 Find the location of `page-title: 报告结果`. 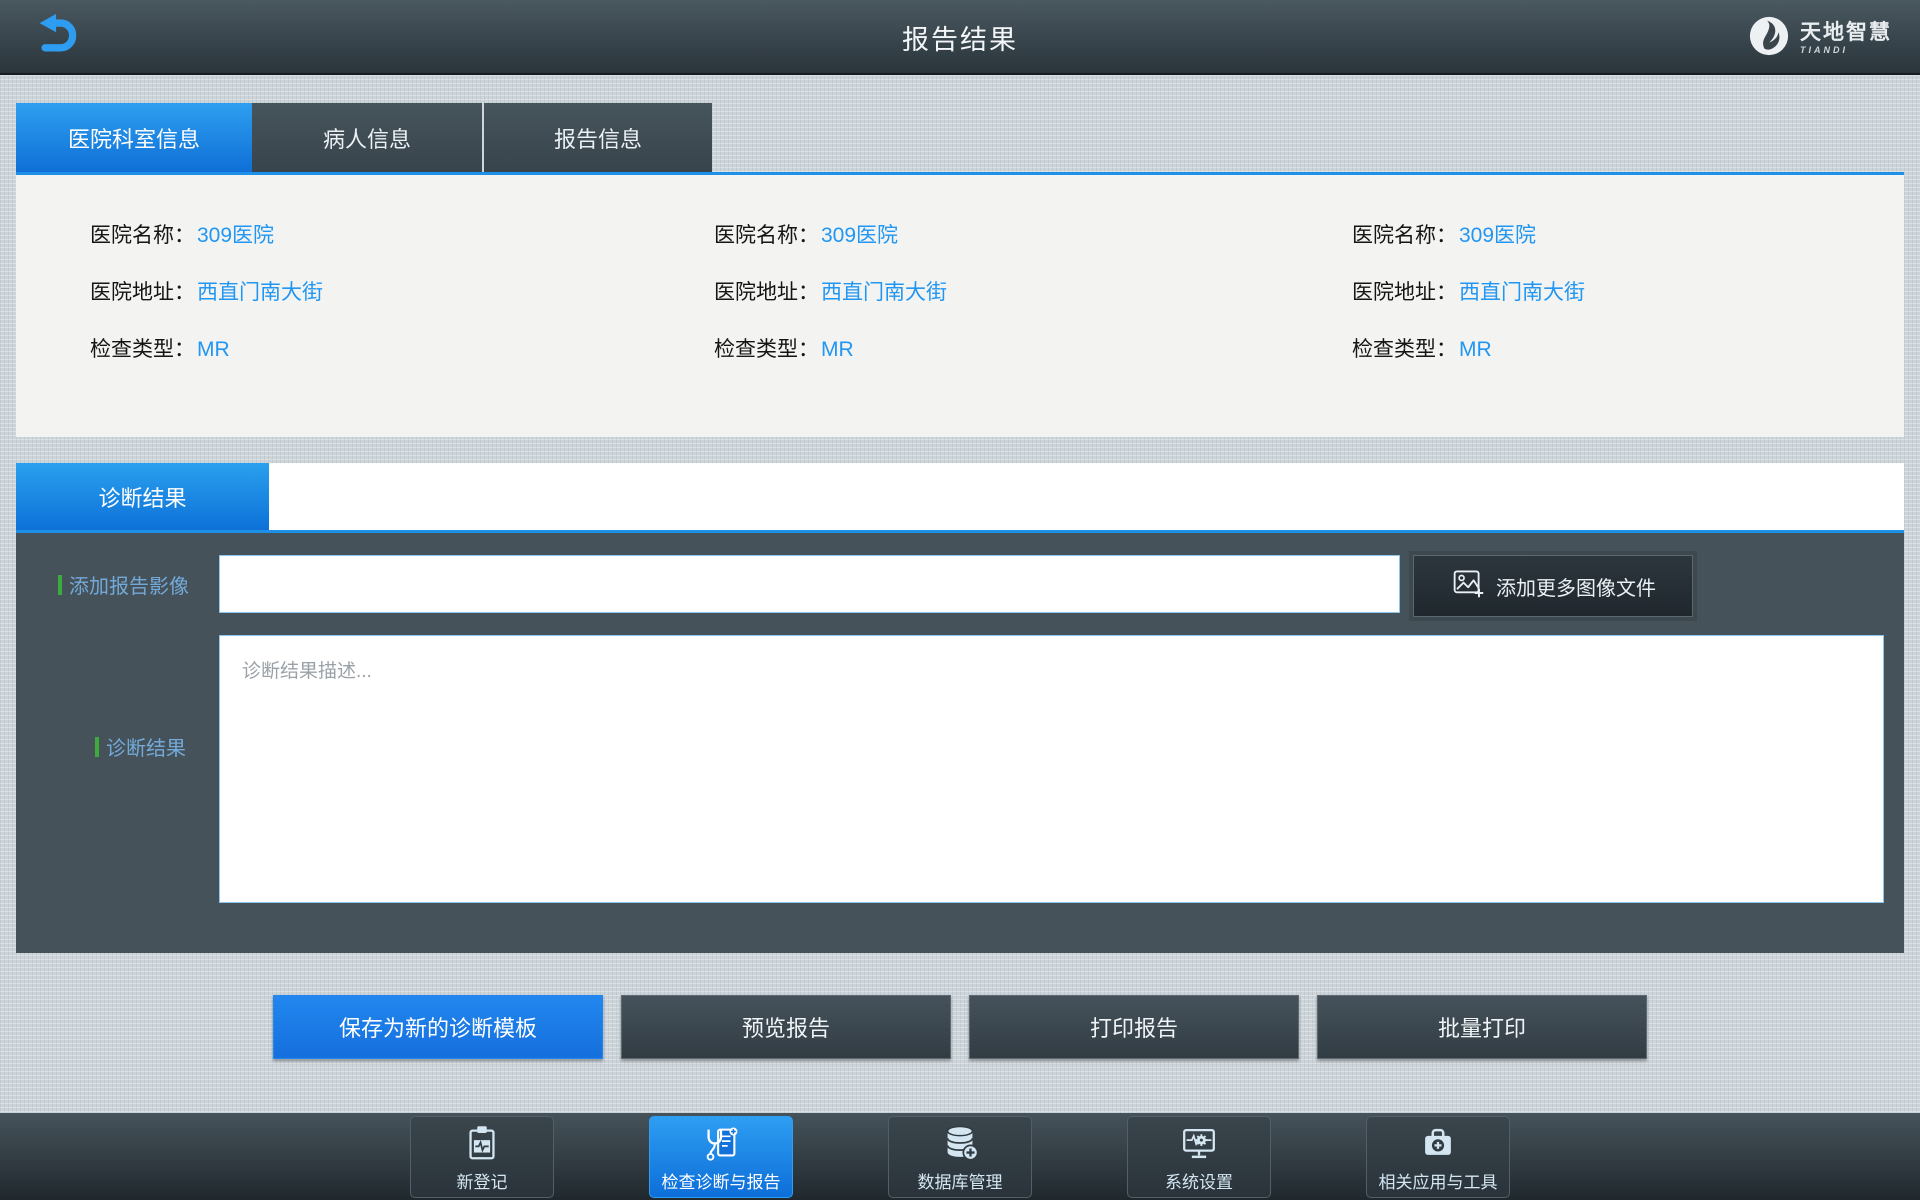

page-title: 报告结果 is located at coordinates (960, 40).